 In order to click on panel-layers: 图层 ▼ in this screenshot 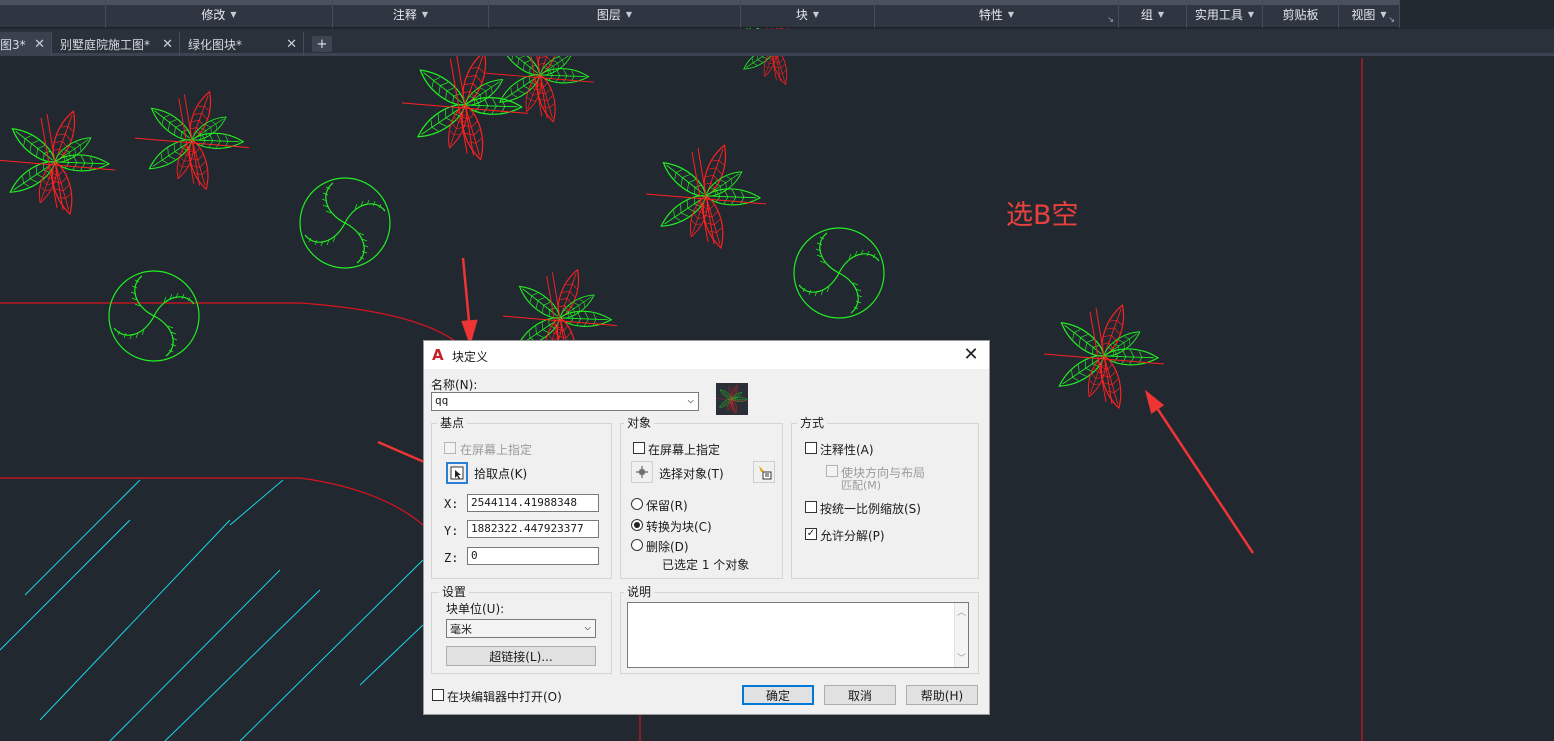, I will do `click(615, 14)`.